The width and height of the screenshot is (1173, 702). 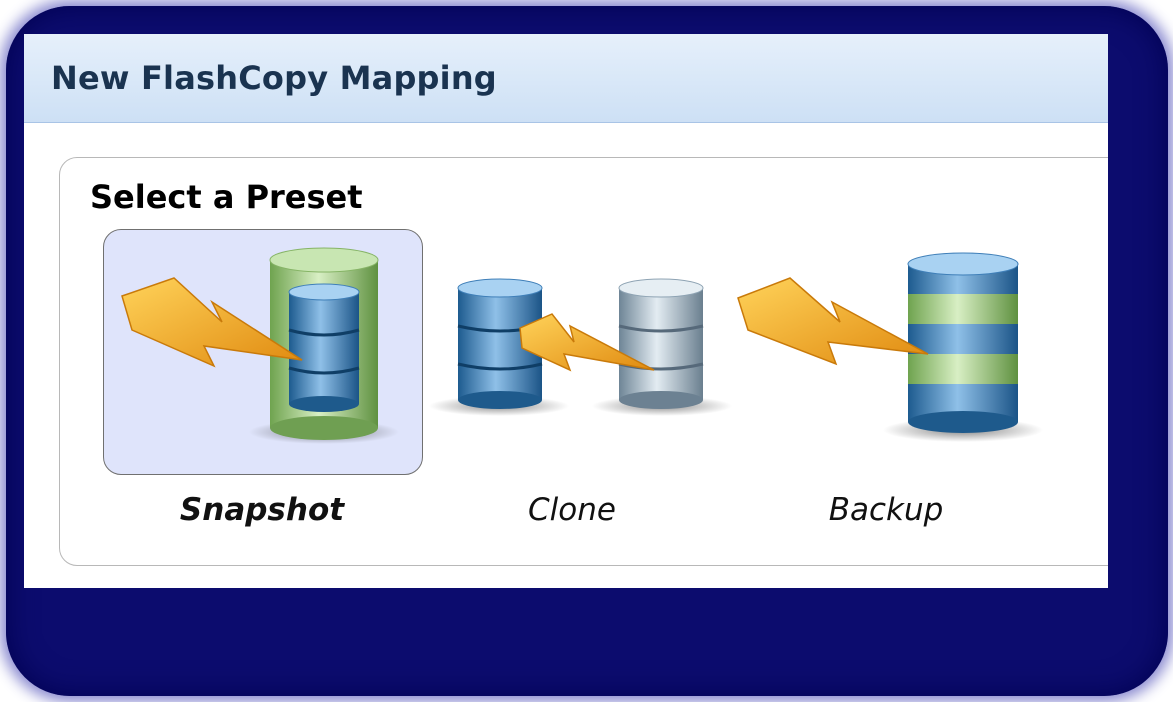 I want to click on preset-snapshot-tile, so click(x=263, y=352).